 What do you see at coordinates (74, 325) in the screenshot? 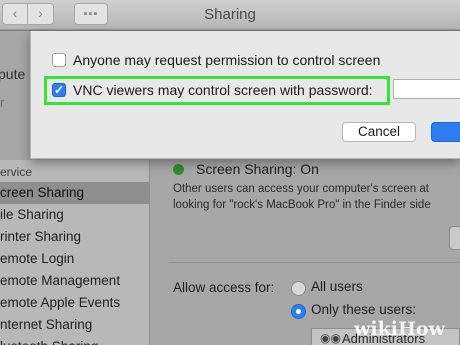
I see `service-internet-sharing: nternet Sharing` at bounding box center [74, 325].